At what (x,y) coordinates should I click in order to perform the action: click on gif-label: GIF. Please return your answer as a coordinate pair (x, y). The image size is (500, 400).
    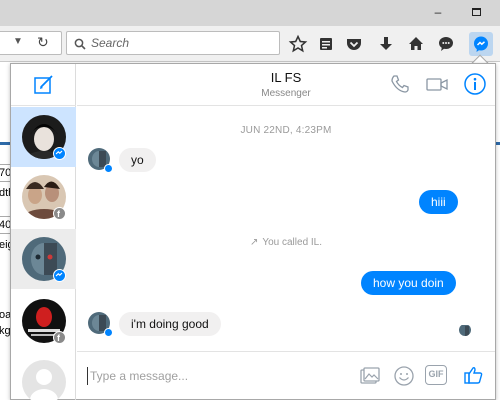
    Looking at the image, I should click on (436, 374).